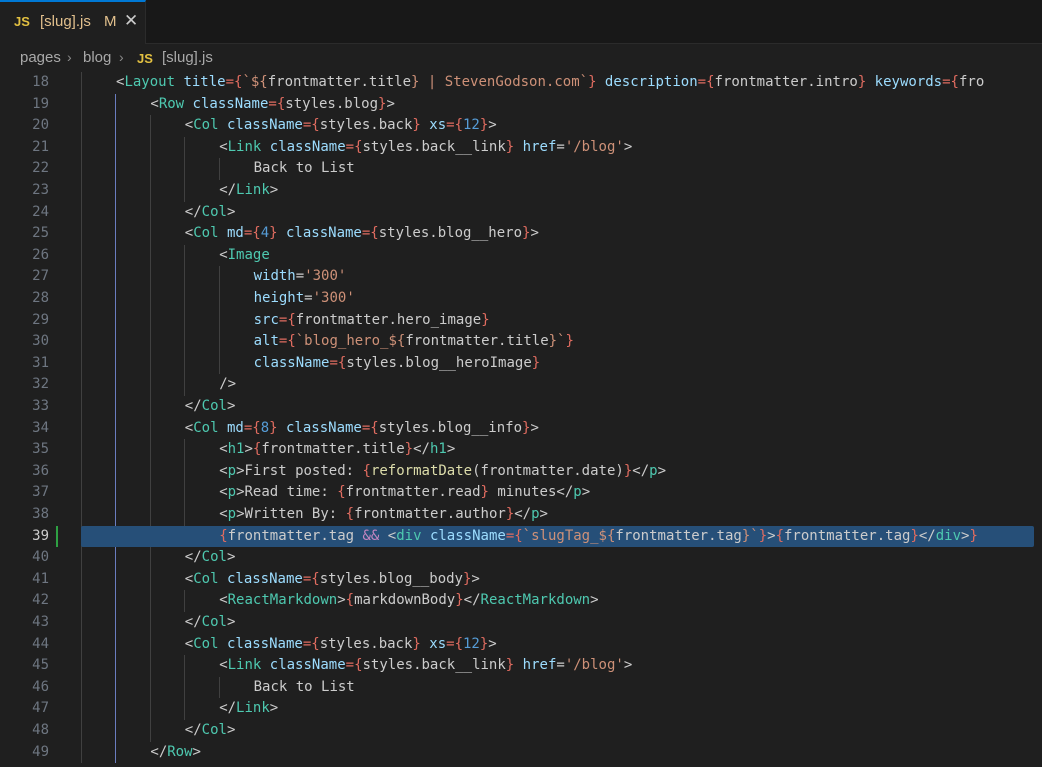 This screenshot has width=1042, height=767. Describe the element at coordinates (331, 103) in the screenshot. I see `code-token: styles.blog` at that location.